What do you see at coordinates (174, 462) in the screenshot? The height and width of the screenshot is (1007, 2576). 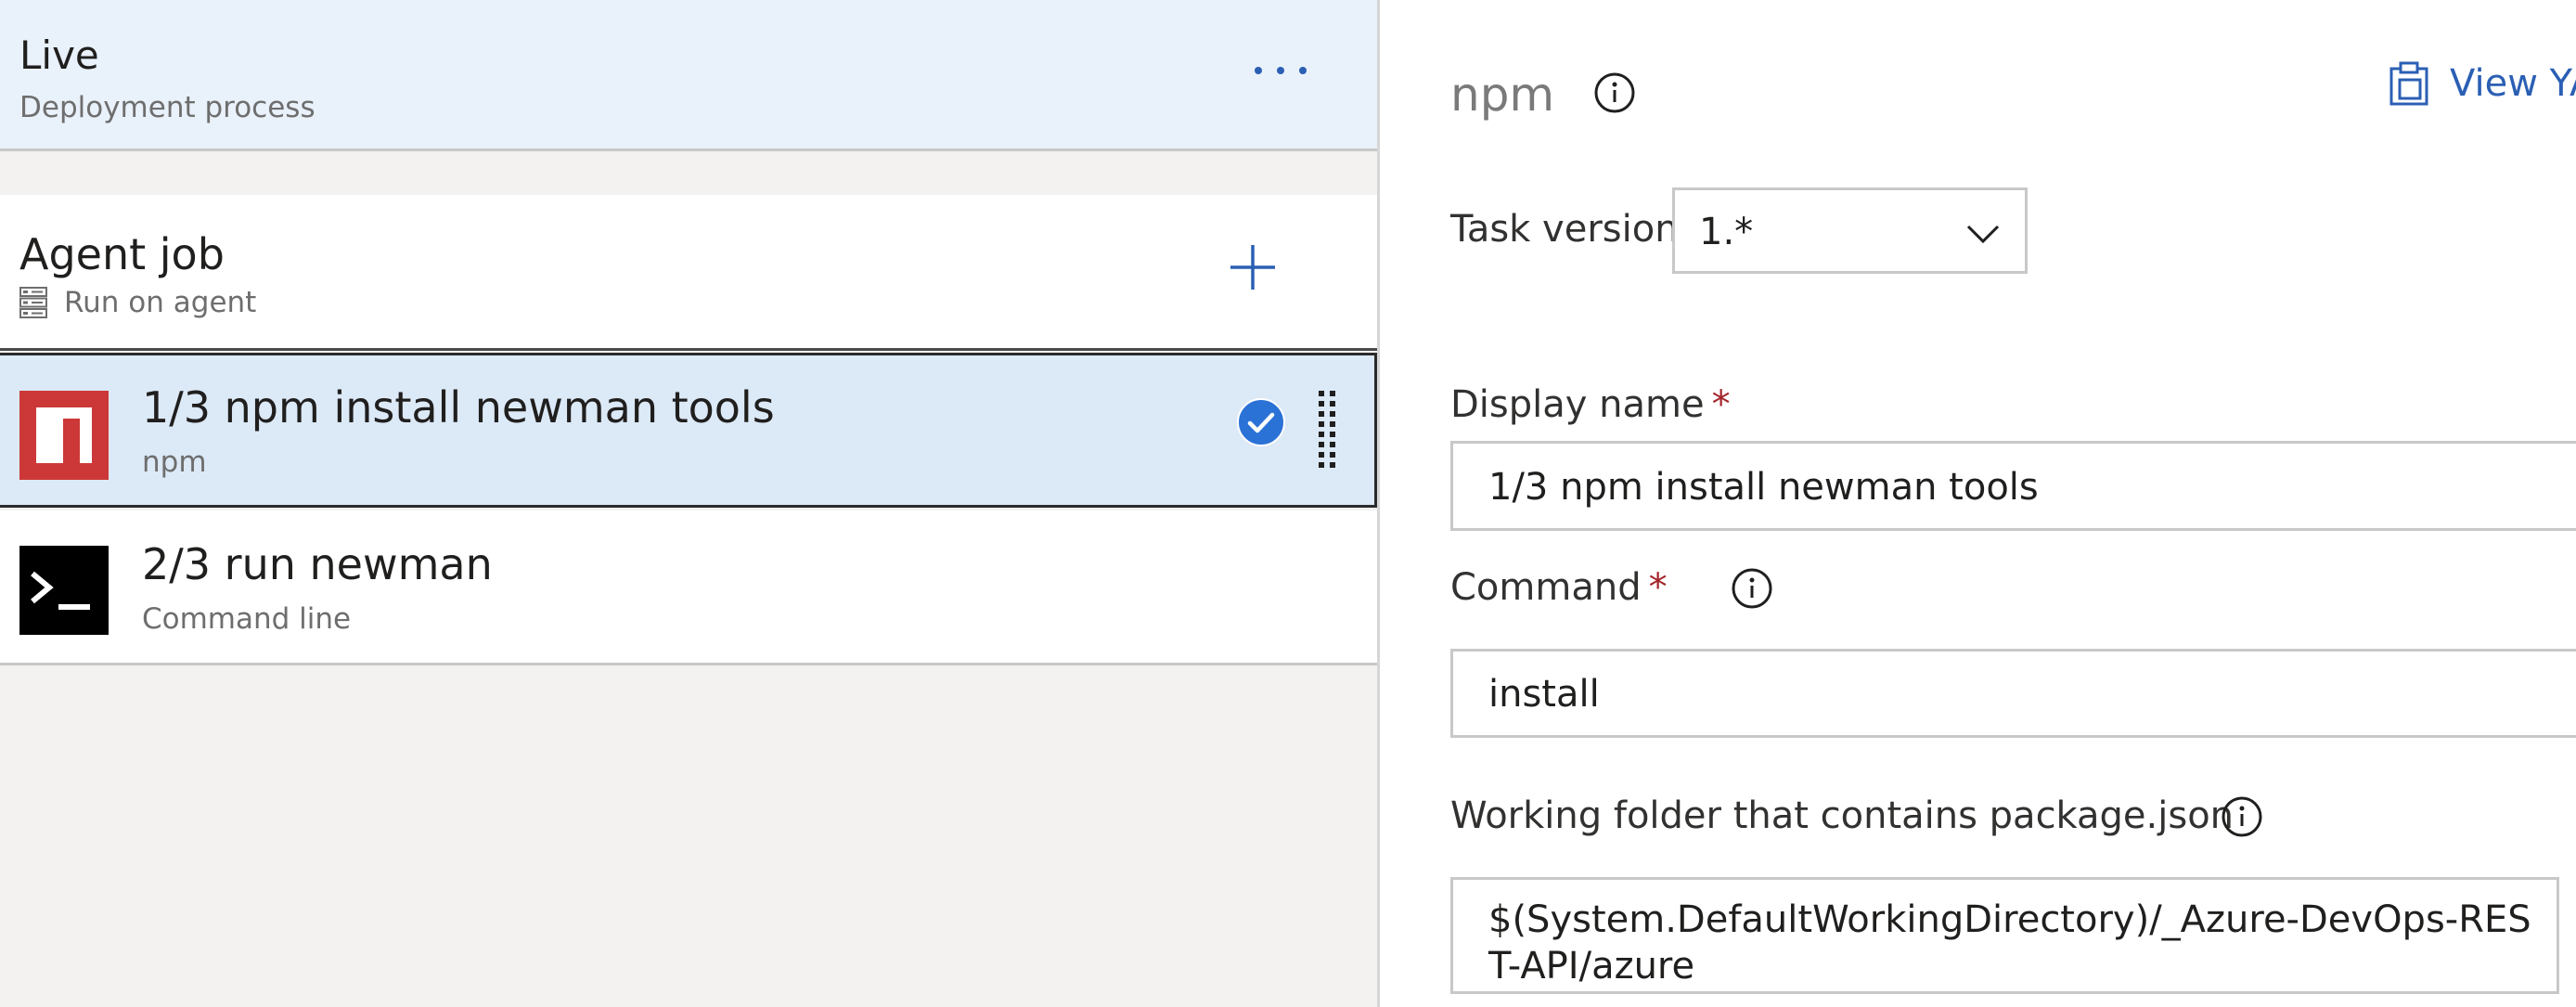 I see `task-subtitle: npm` at bounding box center [174, 462].